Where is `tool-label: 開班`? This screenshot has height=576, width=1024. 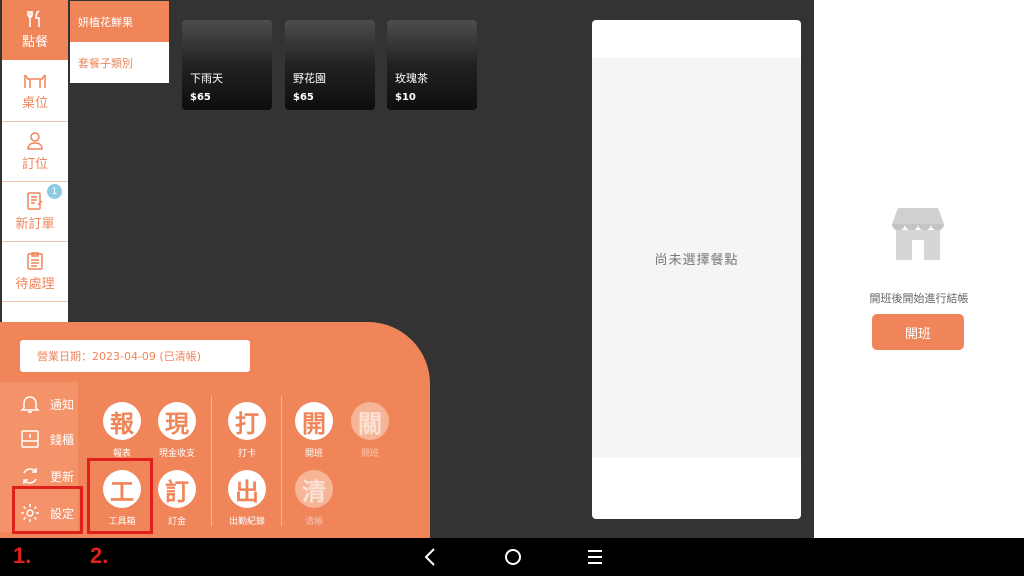
tool-label: 開班 is located at coordinates (313, 454).